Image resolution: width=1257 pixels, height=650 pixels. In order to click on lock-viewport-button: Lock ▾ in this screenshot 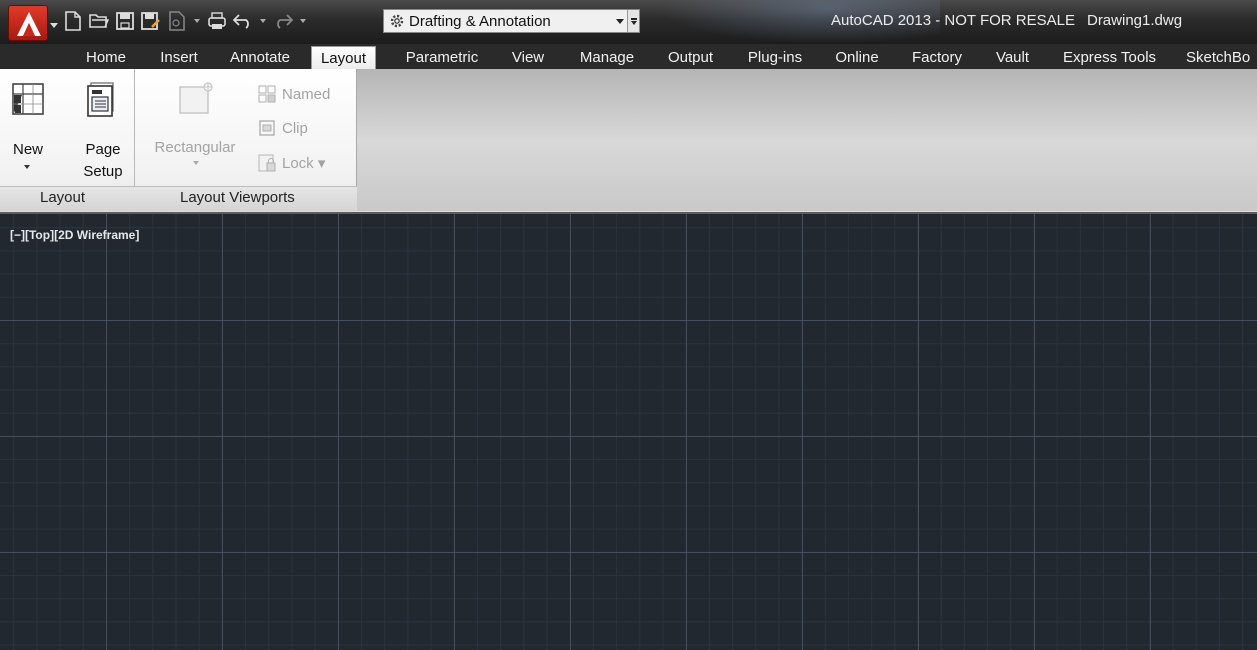, I will do `click(291, 163)`.